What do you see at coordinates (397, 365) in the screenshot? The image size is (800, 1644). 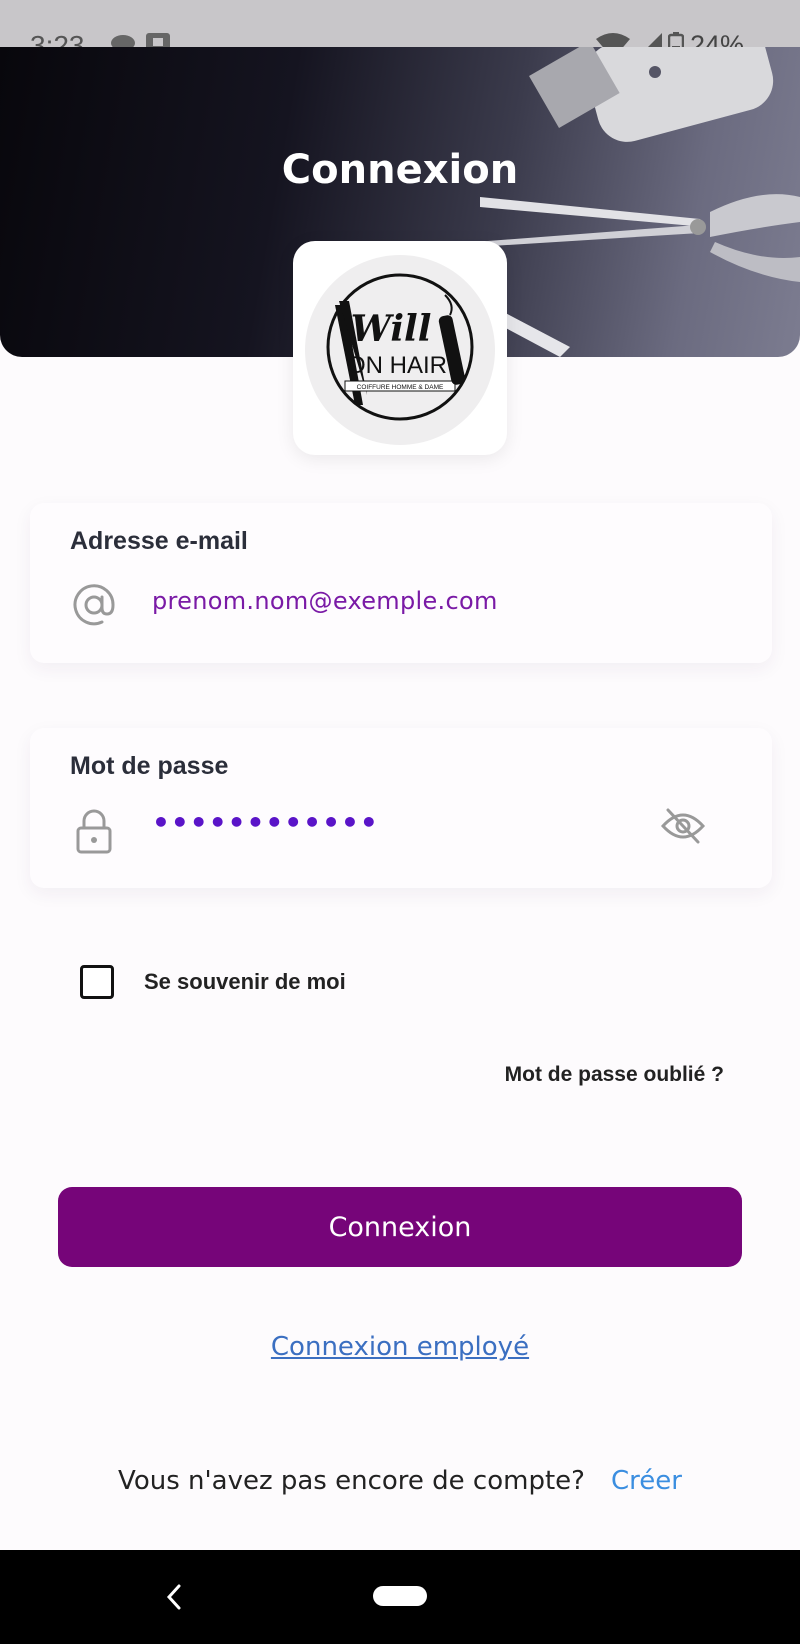 I see `svg-text: ON HAIR` at bounding box center [397, 365].